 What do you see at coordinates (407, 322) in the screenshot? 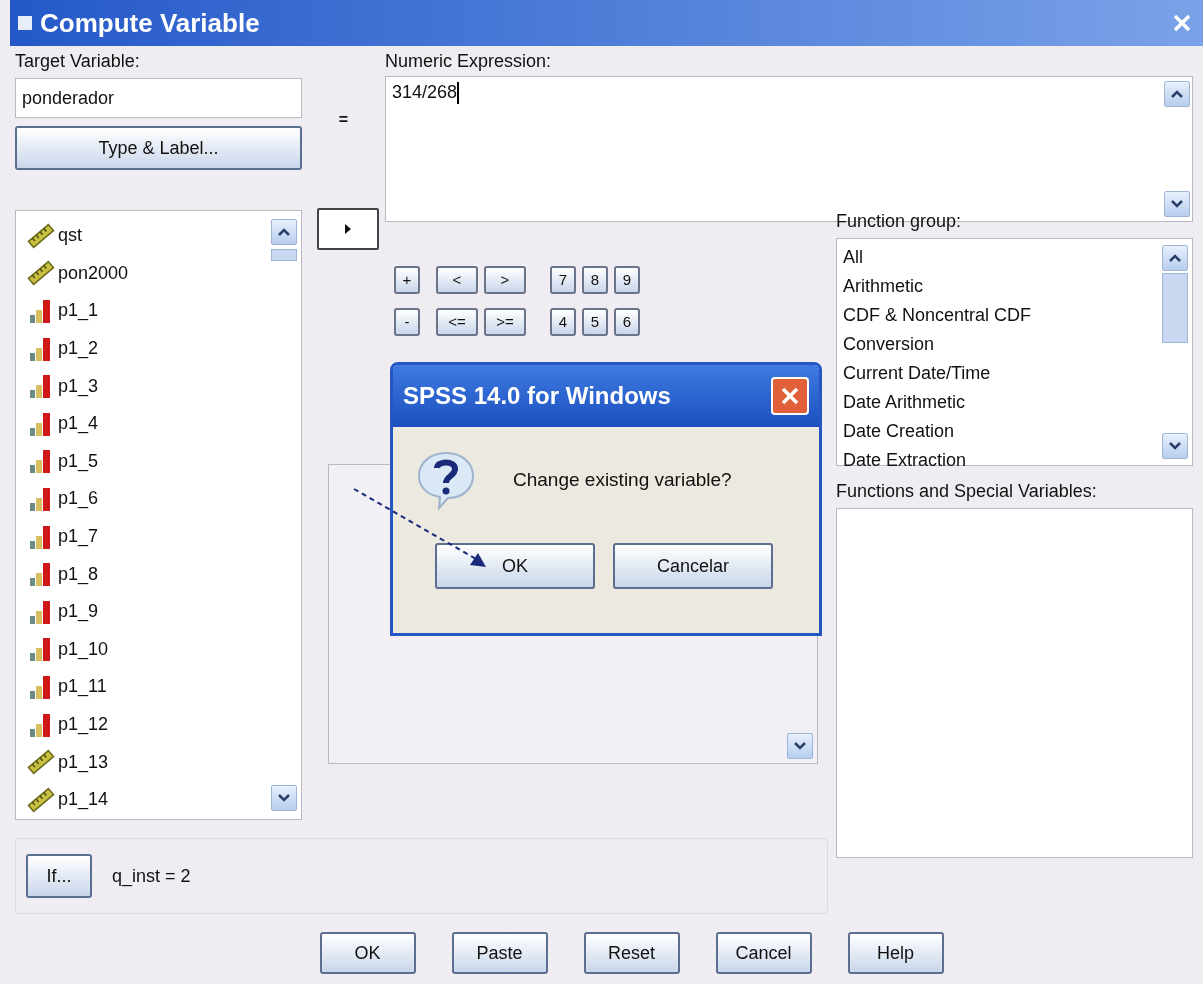
I see `keypad-button: -` at bounding box center [407, 322].